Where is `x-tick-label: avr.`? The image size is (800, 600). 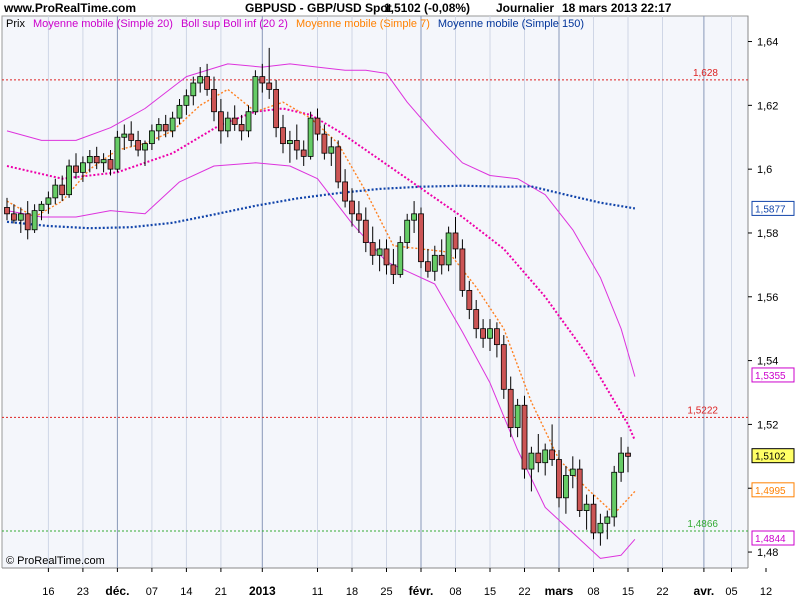
x-tick-label: avr. is located at coordinates (704, 591).